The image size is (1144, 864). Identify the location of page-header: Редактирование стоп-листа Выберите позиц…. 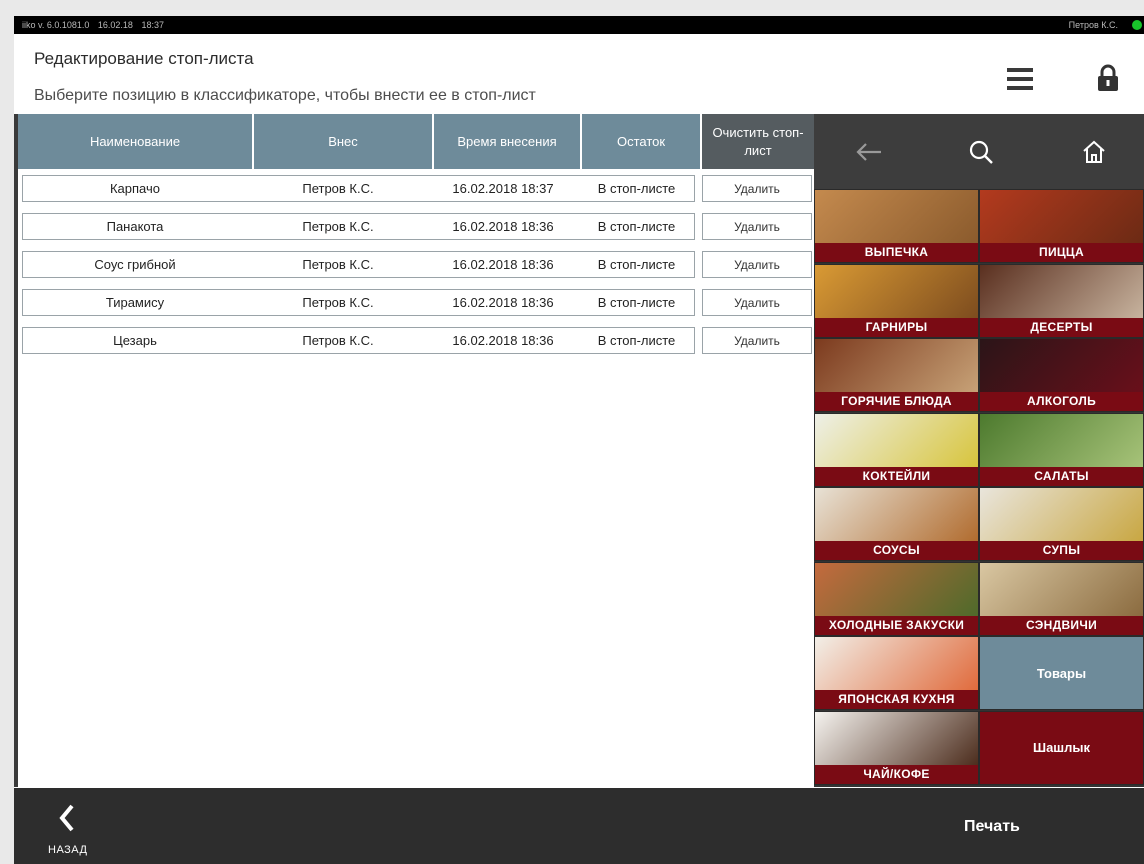
(579, 74).